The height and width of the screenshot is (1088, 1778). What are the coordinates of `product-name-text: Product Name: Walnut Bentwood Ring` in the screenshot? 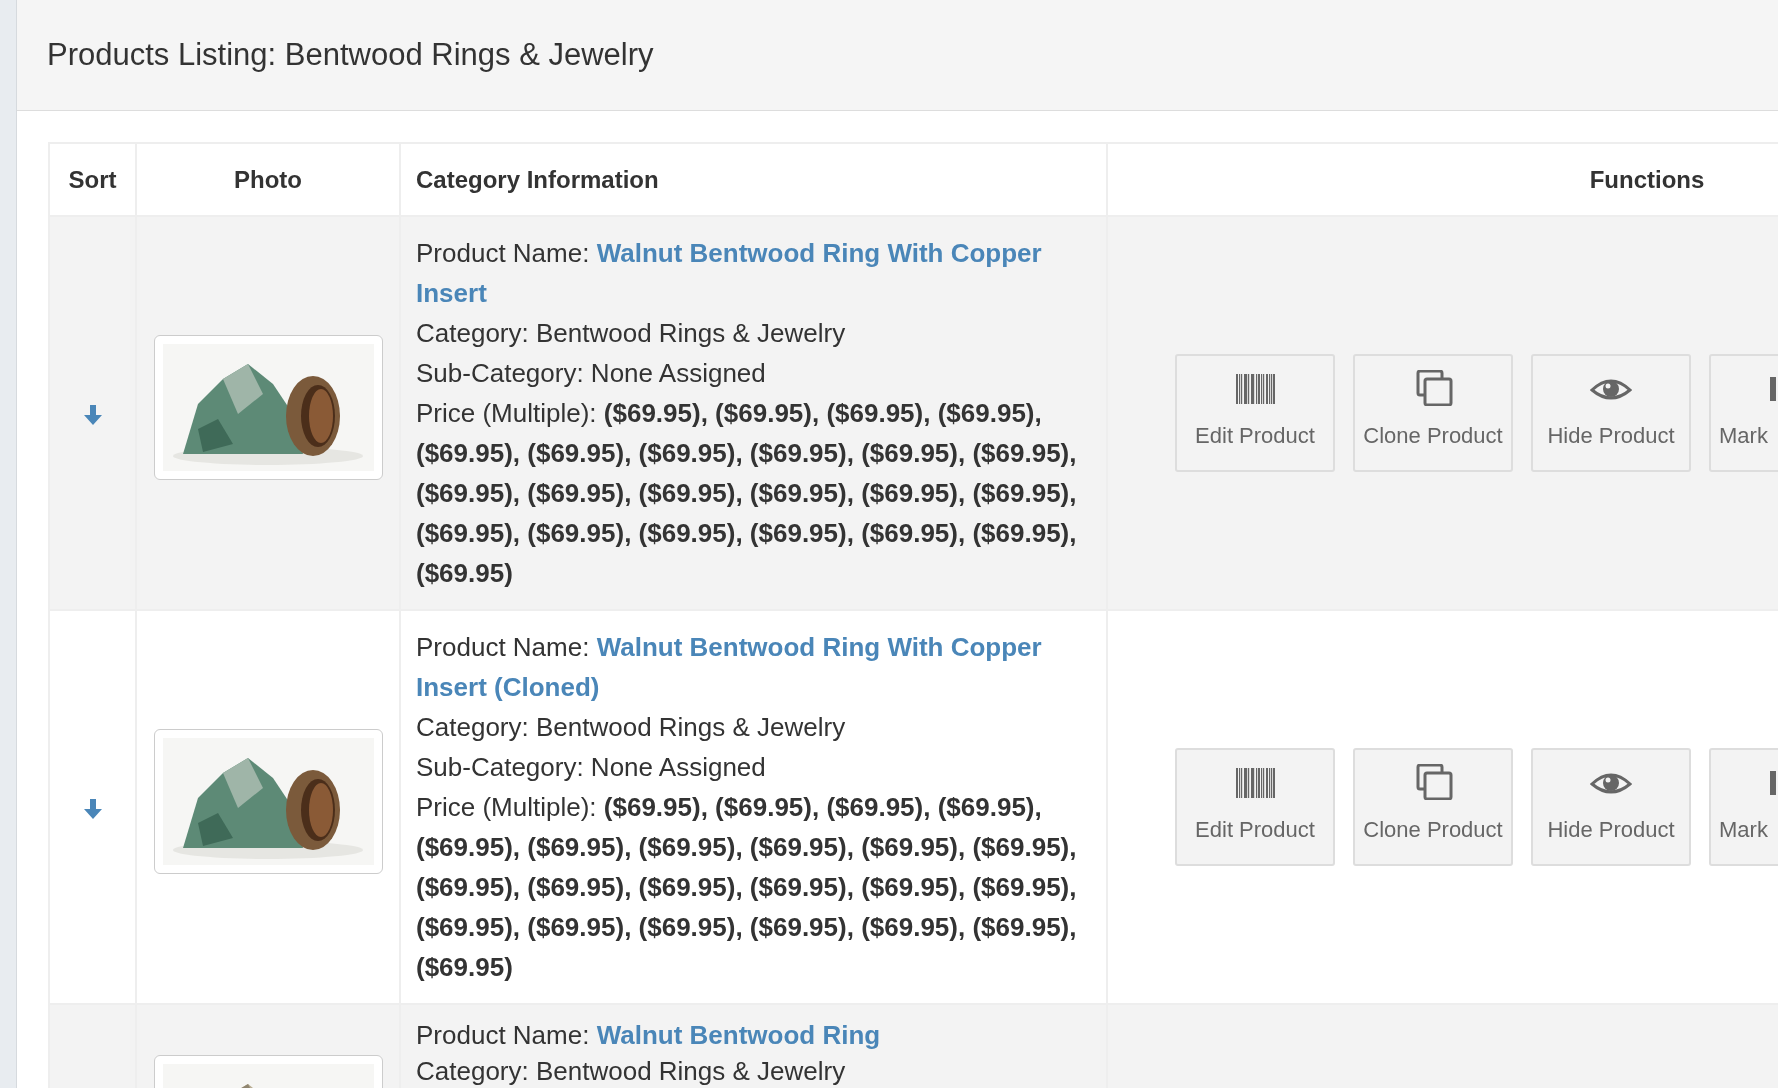 It's located at (649, 1035).